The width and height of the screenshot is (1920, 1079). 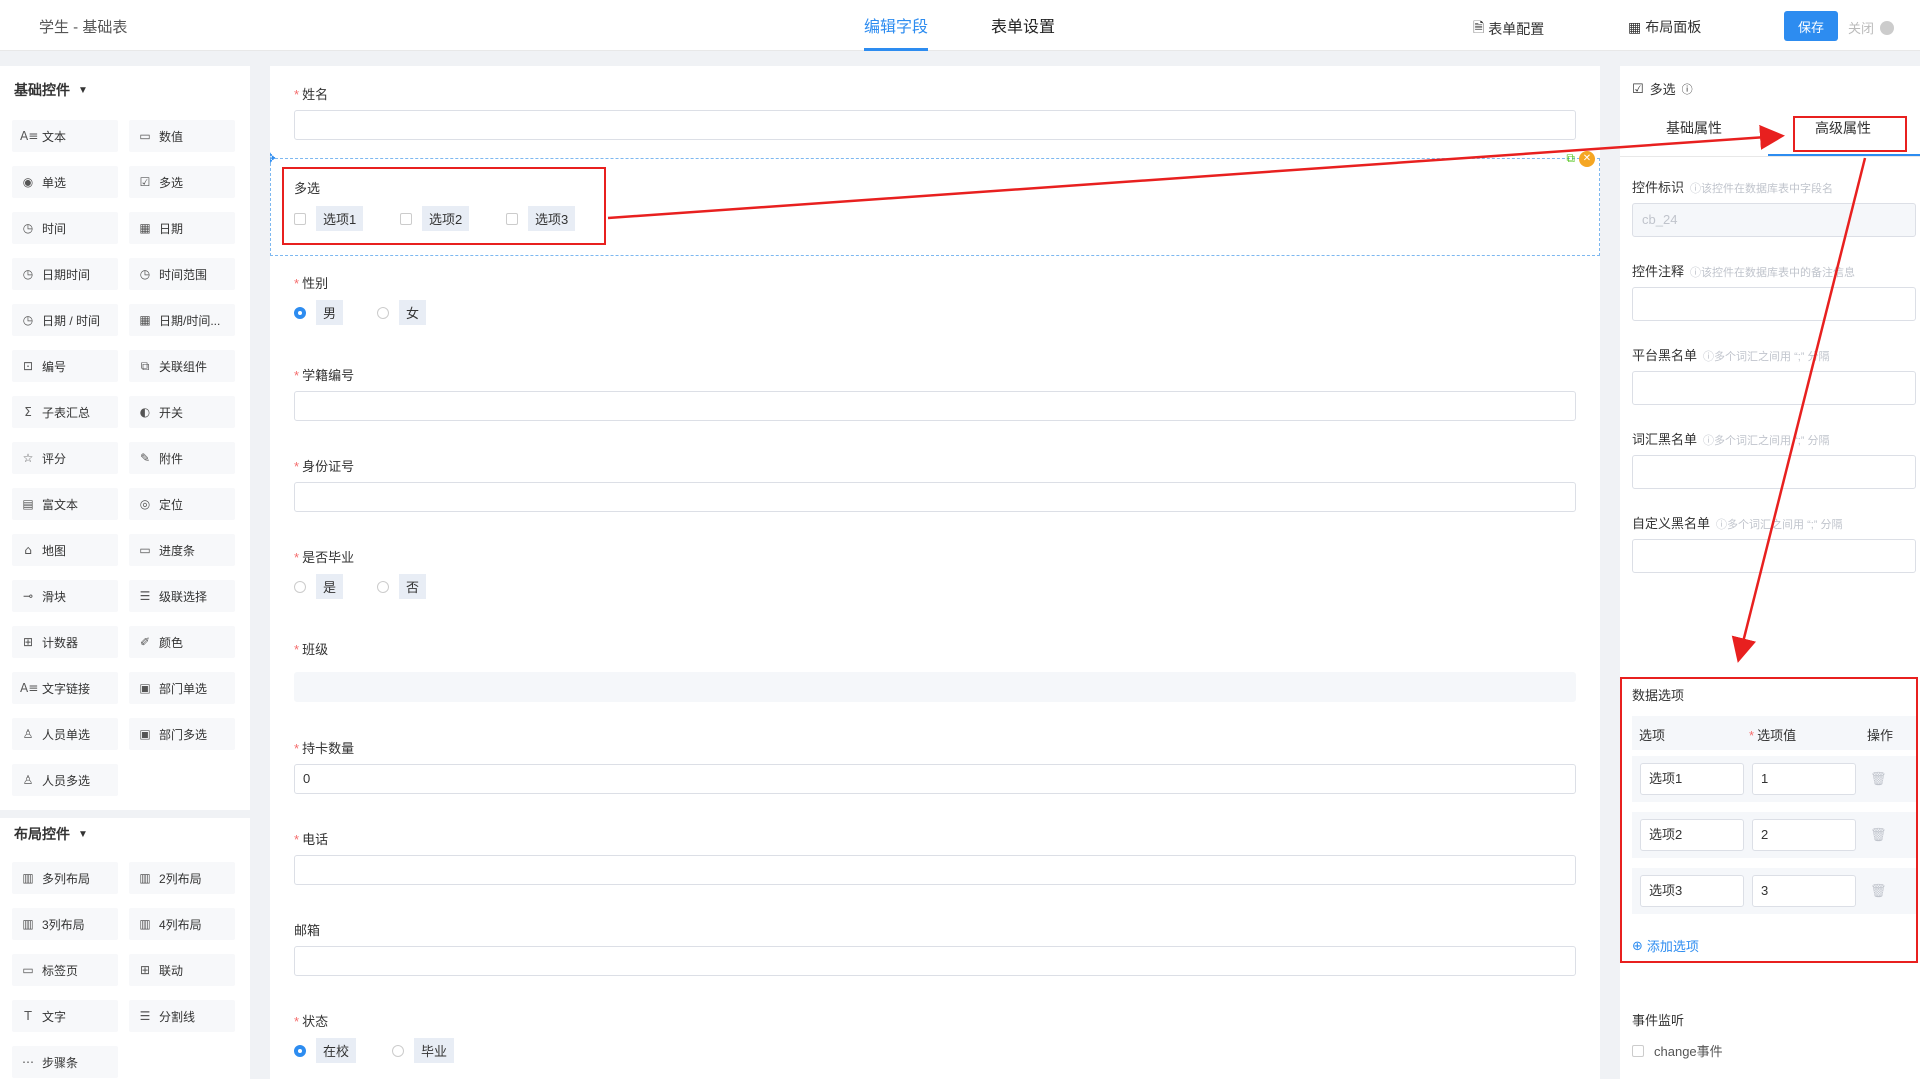 I want to click on save-button: 保存, so click(x=1811, y=26).